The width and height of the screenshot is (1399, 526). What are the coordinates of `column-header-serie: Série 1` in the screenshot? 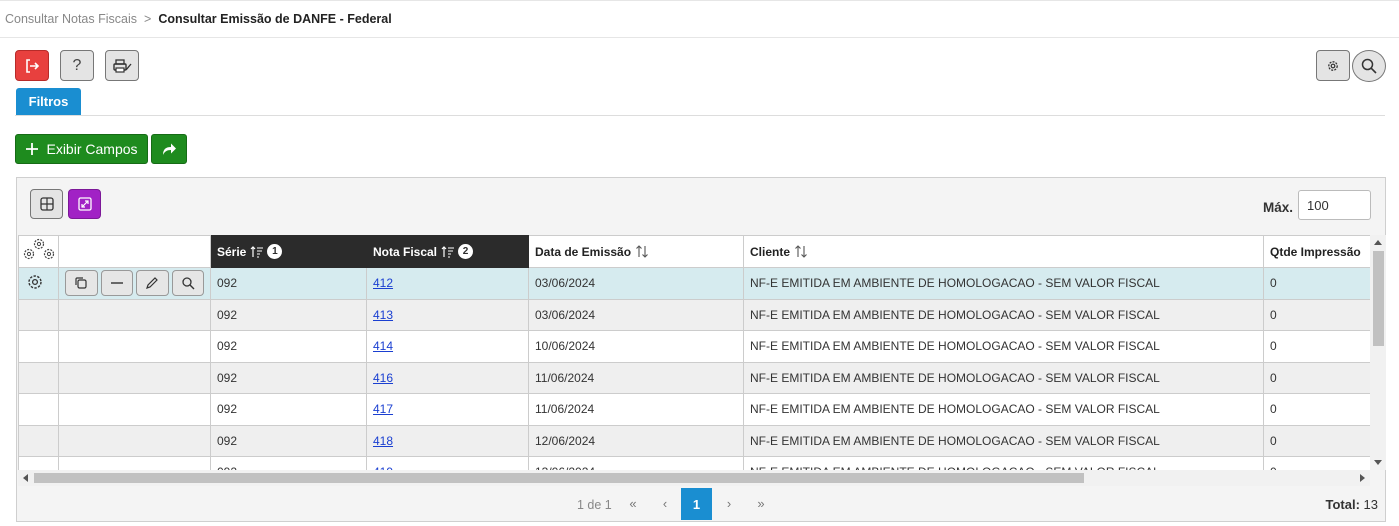 It's located at (288, 251).